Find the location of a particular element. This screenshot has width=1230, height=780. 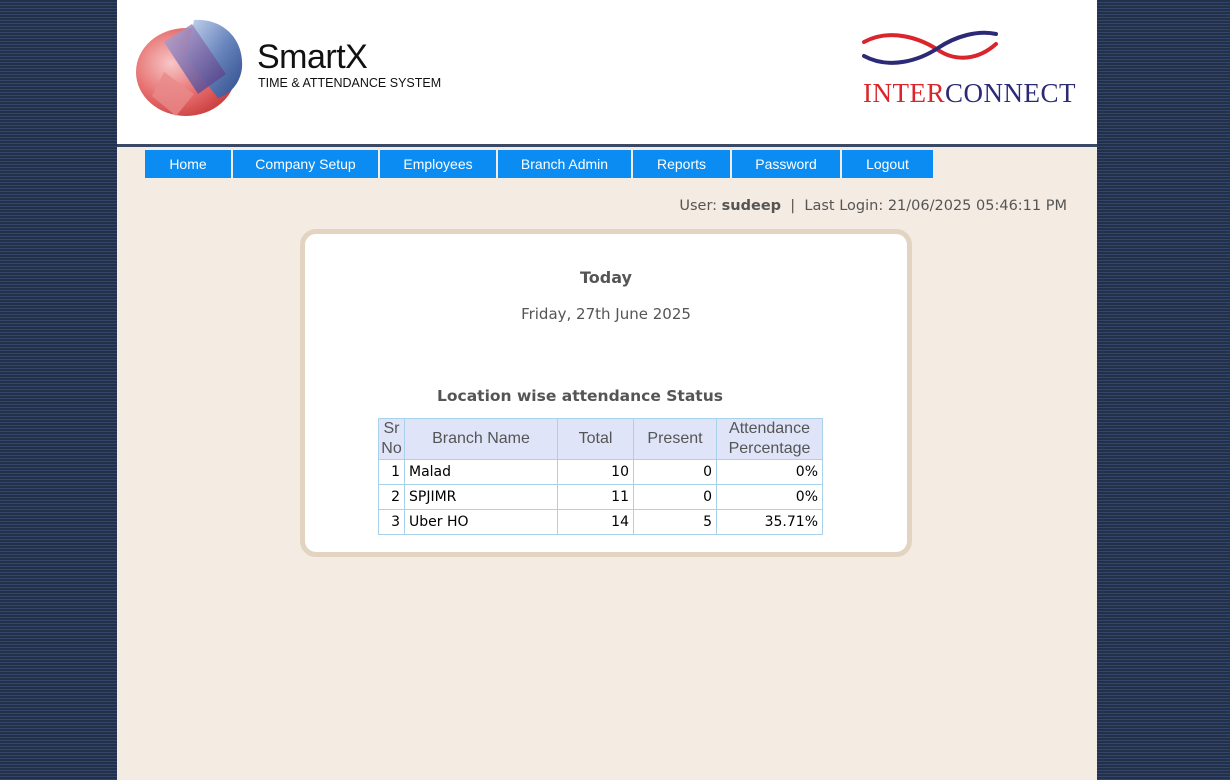

table-row: 3 Uber HO 14 5 35.71% is located at coordinates (600, 522).